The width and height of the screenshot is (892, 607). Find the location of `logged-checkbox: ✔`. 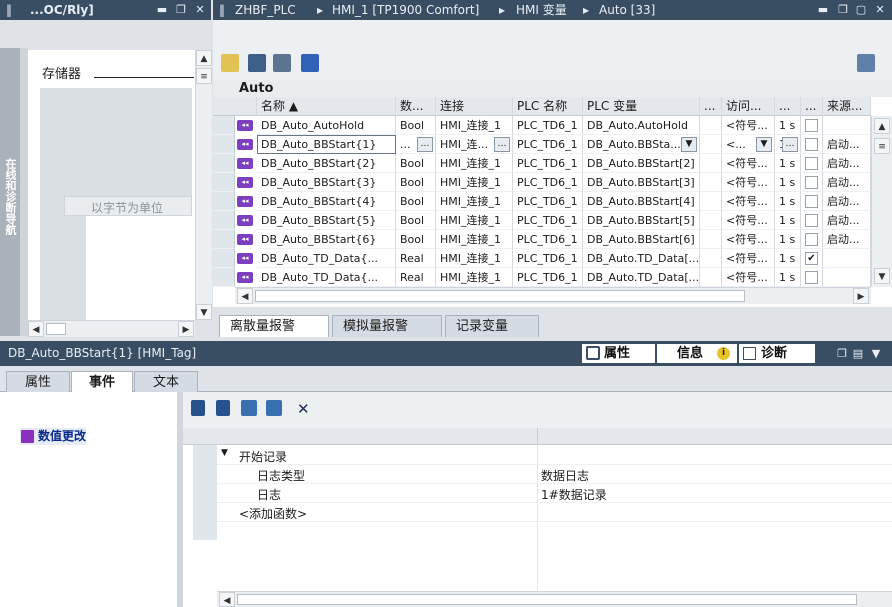

logged-checkbox: ✔ is located at coordinates (811, 258).